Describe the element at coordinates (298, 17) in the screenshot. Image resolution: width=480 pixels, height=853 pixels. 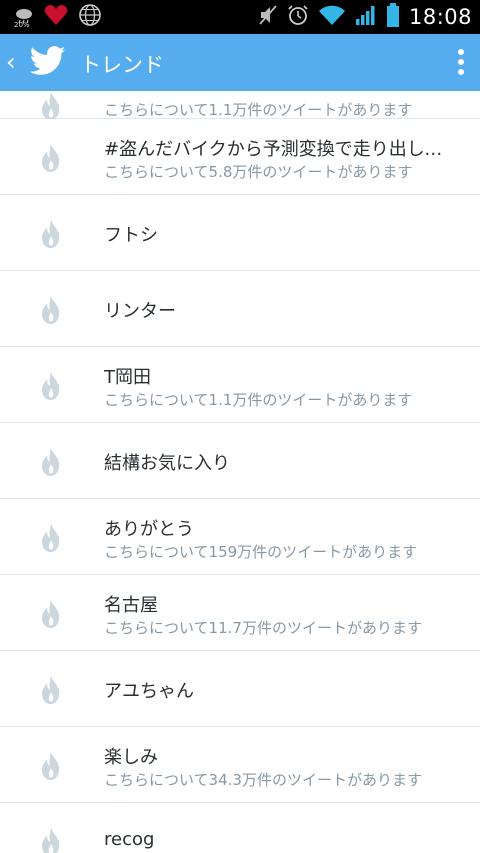
I see `alarm-icon` at that location.